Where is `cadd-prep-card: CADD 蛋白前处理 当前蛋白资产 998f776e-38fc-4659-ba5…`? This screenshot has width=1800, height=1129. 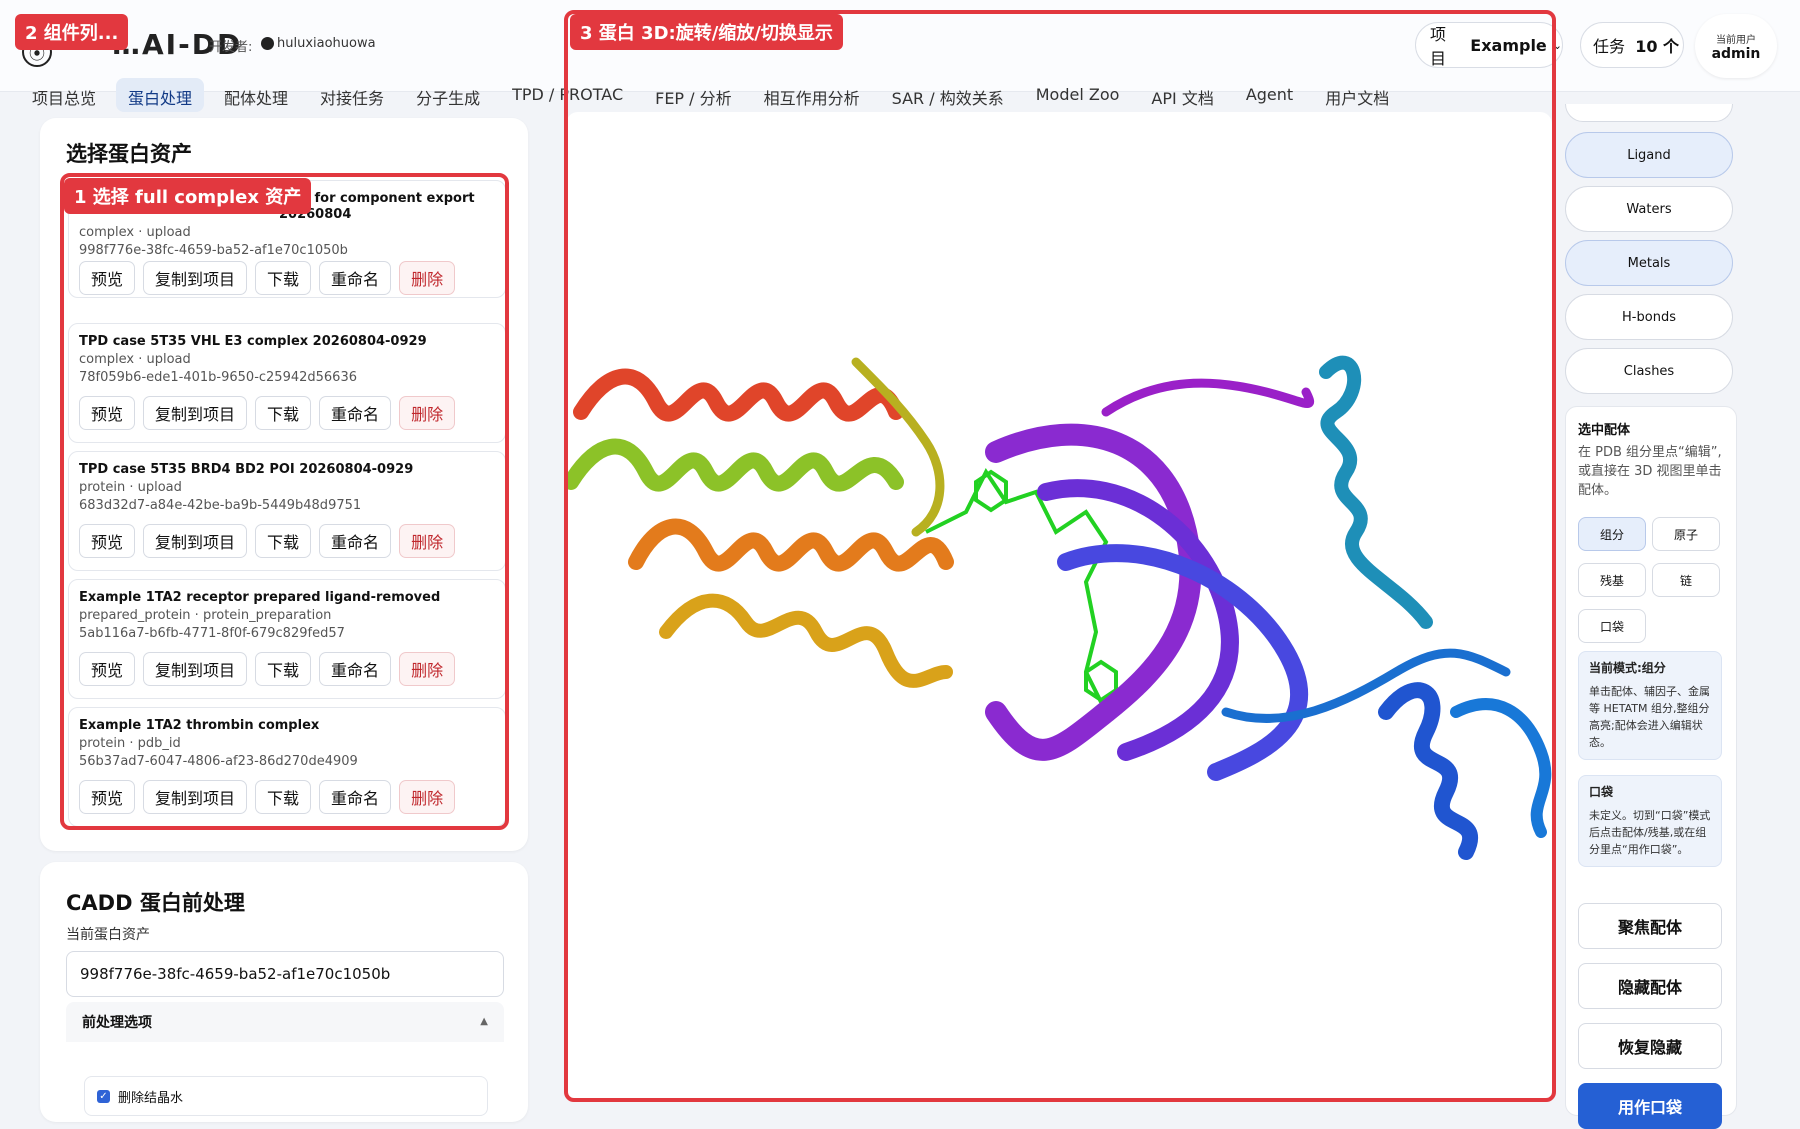 cadd-prep-card: CADD 蛋白前处理 当前蛋白资产 998f776e-38fc-4659-ba5… is located at coordinates (284, 992).